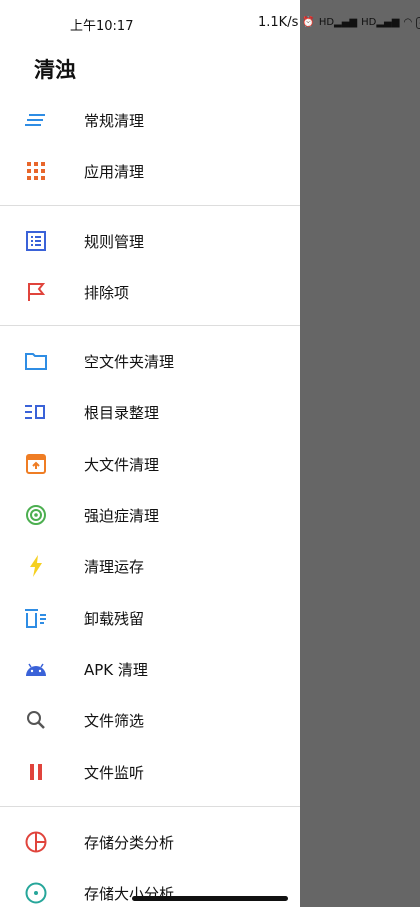 This screenshot has height=907, width=420. What do you see at coordinates (36, 618) in the screenshot?
I see `trash-icon` at bounding box center [36, 618].